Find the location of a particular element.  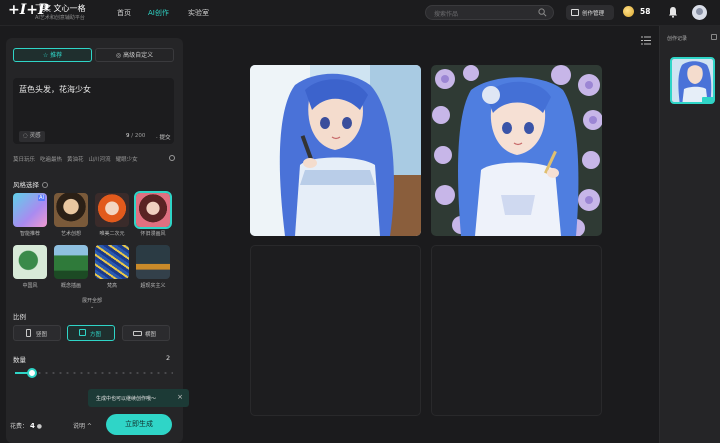

collapse-icon is located at coordinates (714, 37).